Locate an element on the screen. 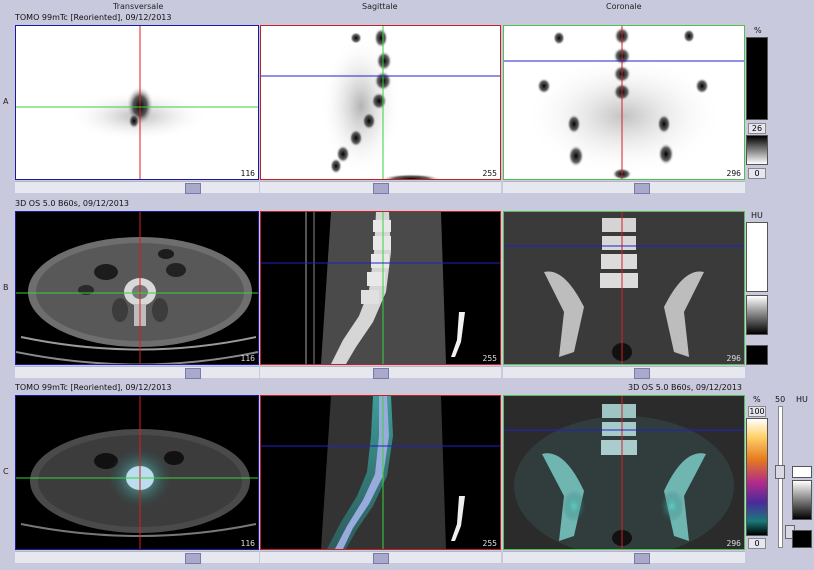 The image size is (814, 570). colorbar-b-upper is located at coordinates (757, 257).